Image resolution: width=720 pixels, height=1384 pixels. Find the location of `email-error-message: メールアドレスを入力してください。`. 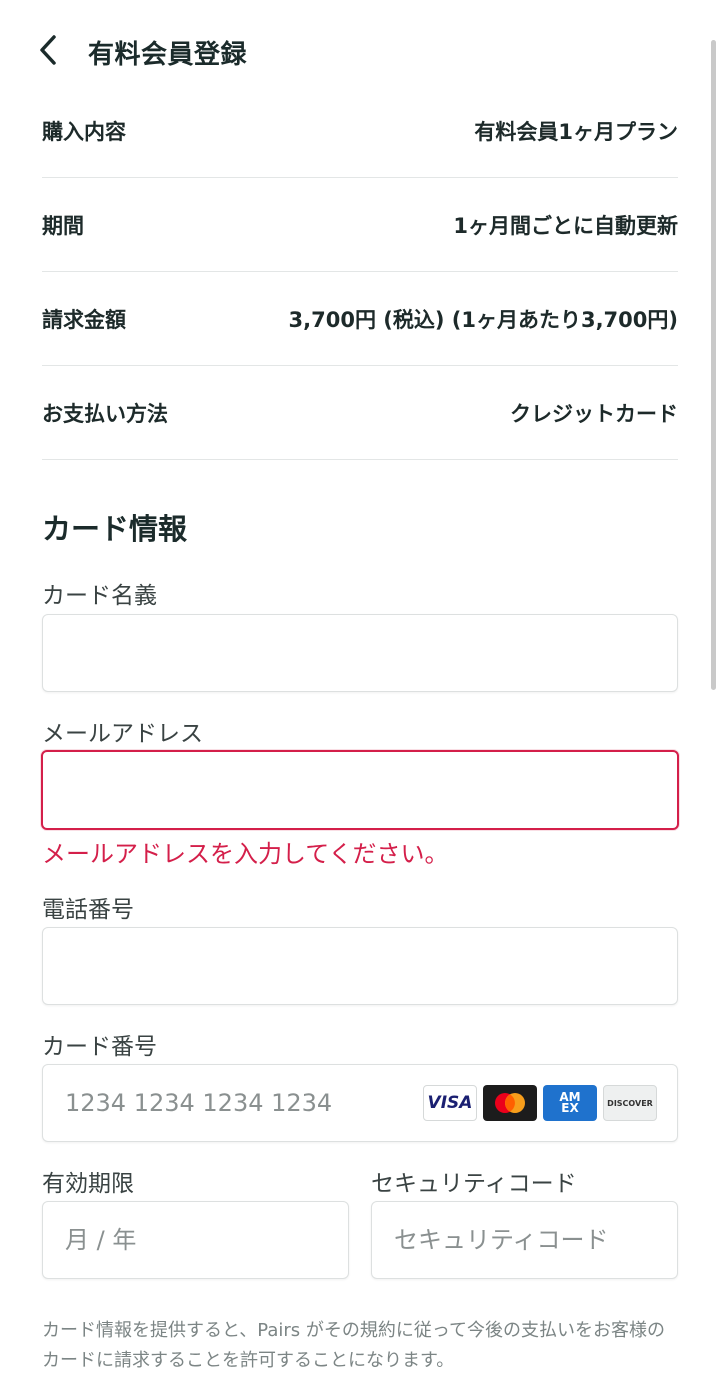

email-error-message: メールアドレスを入力してください。 is located at coordinates (245, 854).